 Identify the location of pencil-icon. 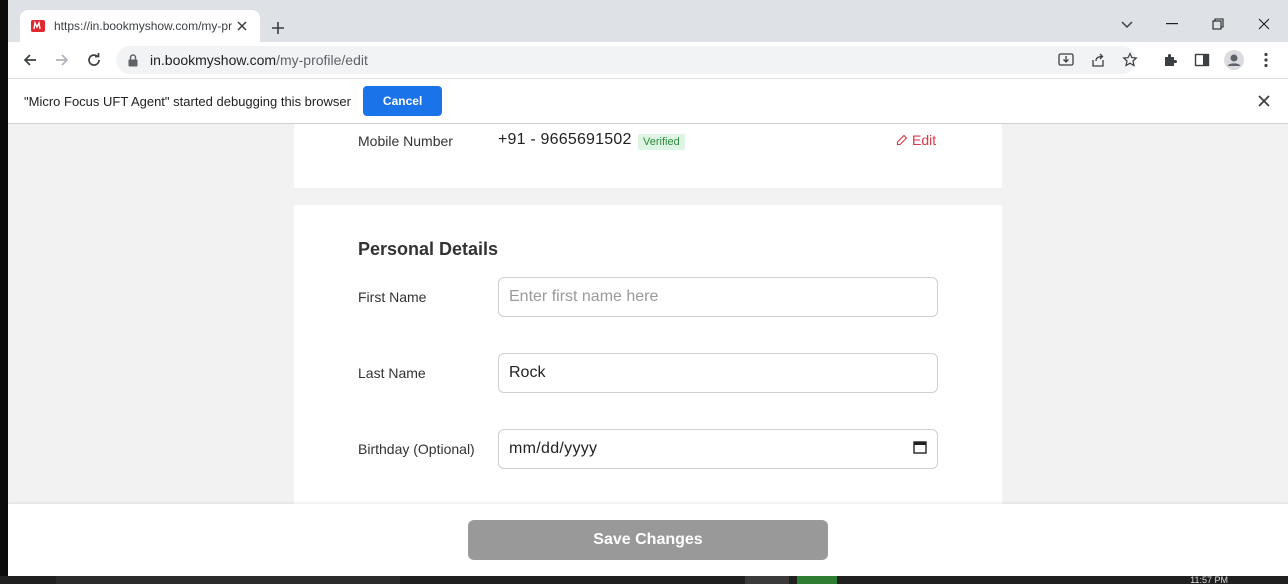
(902, 140).